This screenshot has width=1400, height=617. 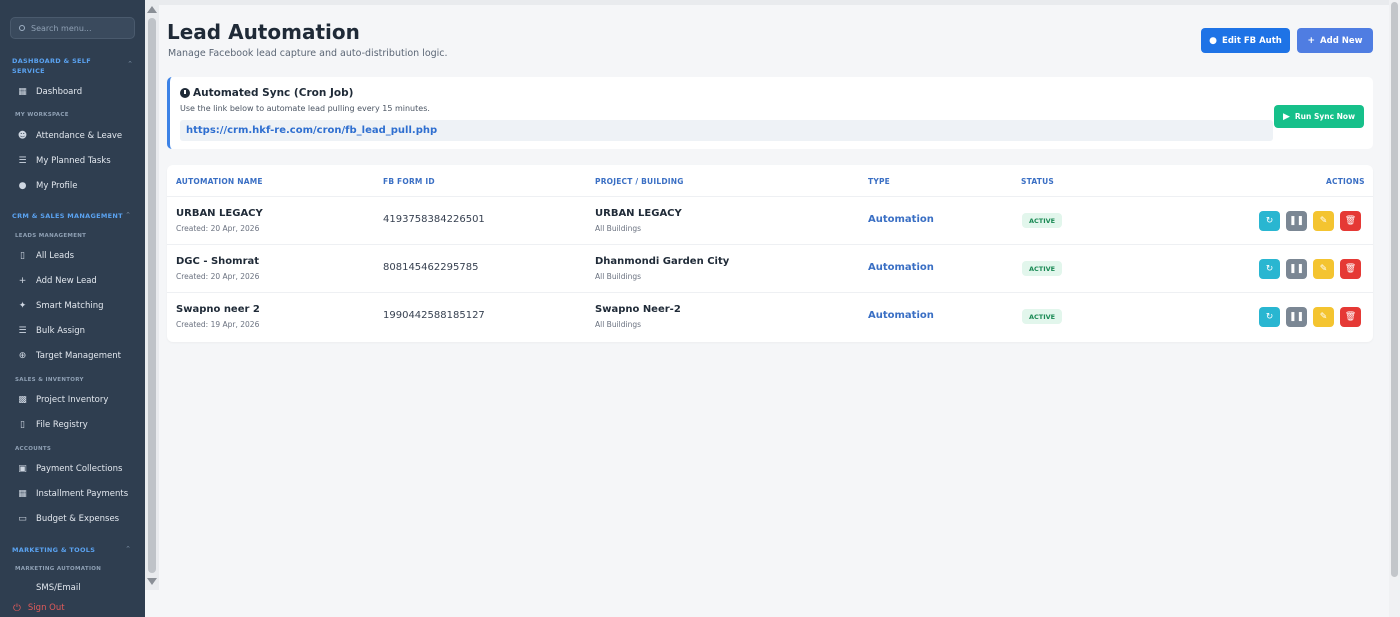 What do you see at coordinates (72, 519) in the screenshot?
I see `sidebar-item-budget-expenses: ▭ Budget & Expenses` at bounding box center [72, 519].